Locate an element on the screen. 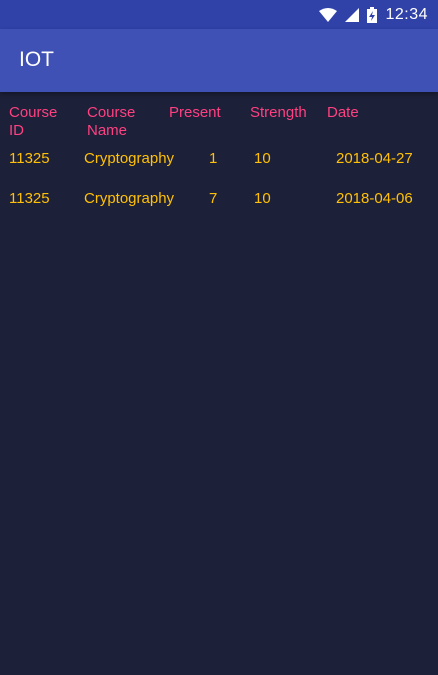 The image size is (438, 675). cell-date: 2018-04-06 is located at coordinates (374, 198).